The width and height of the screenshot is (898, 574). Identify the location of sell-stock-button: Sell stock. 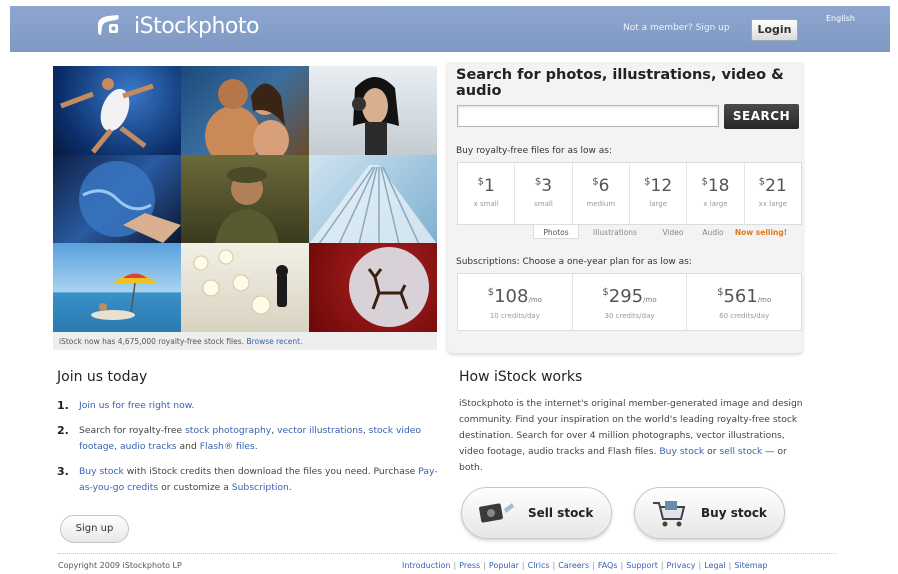
(536, 513).